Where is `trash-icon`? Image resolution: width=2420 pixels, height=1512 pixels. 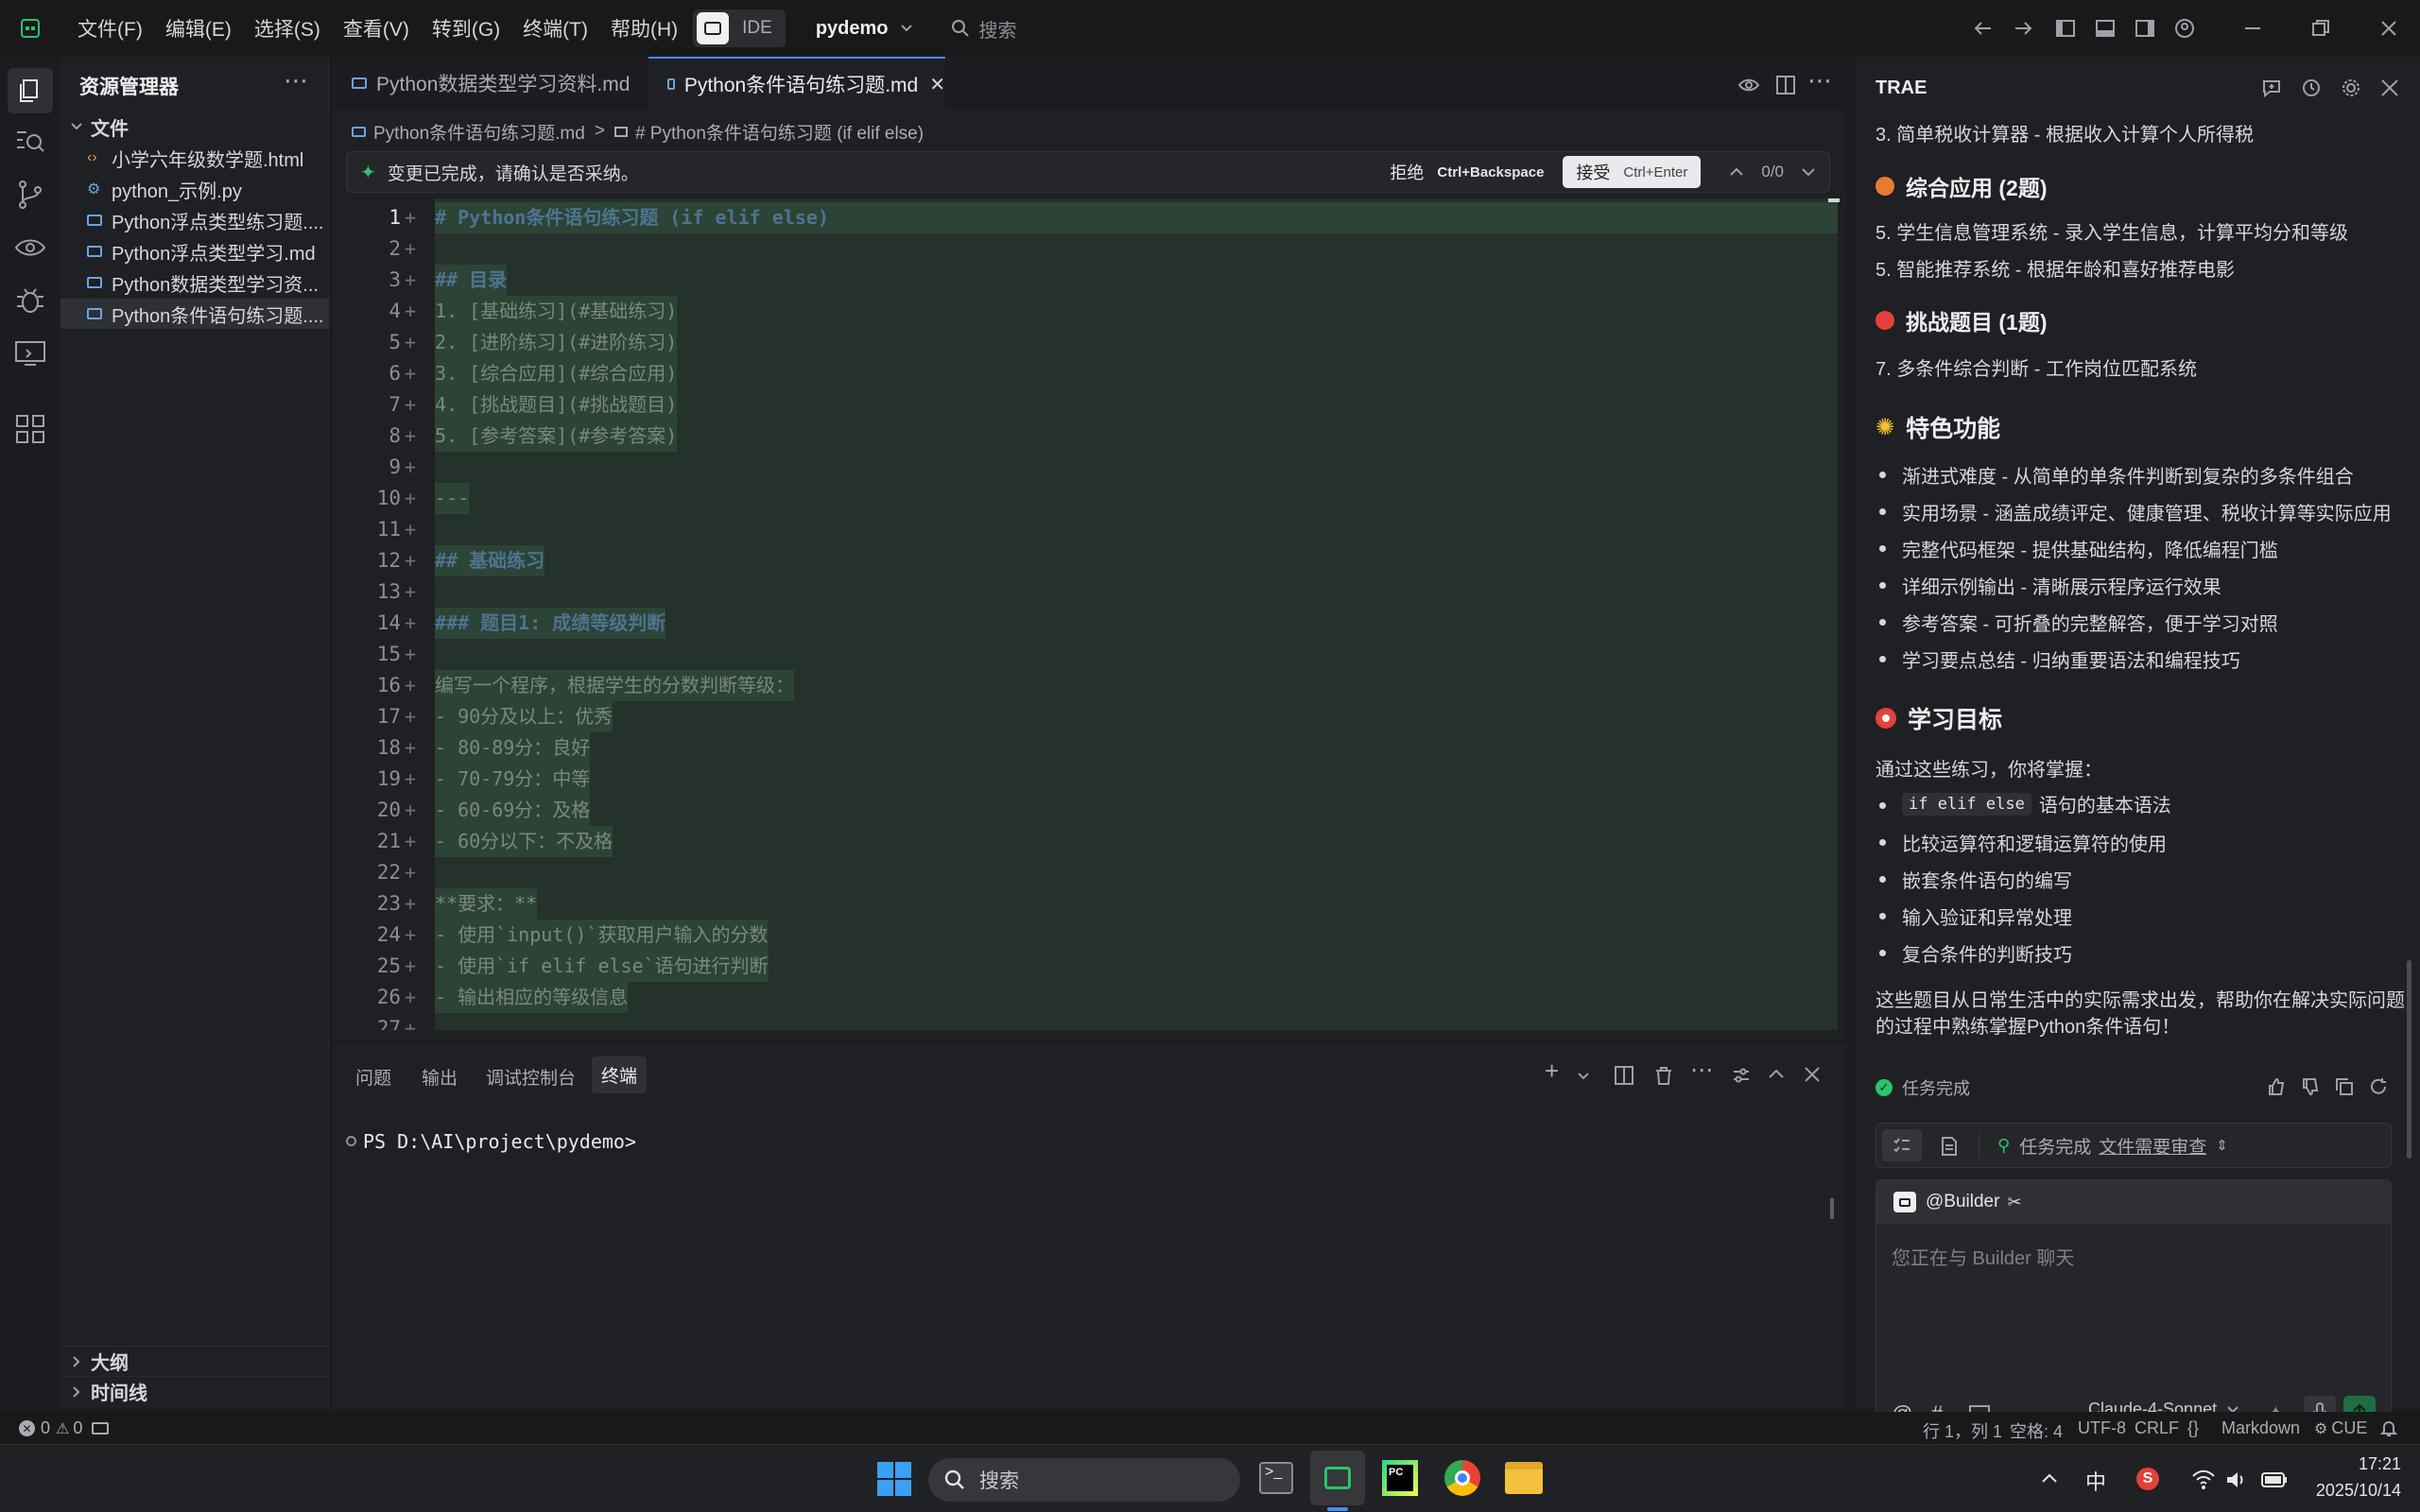 trash-icon is located at coordinates (1663, 1075).